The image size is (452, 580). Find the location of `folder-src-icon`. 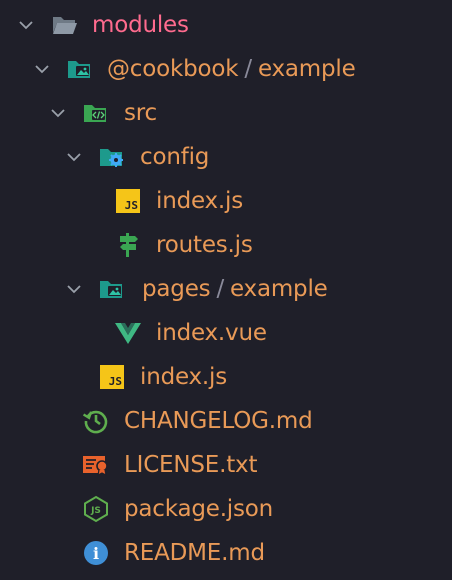

folder-src-icon is located at coordinates (96, 113).